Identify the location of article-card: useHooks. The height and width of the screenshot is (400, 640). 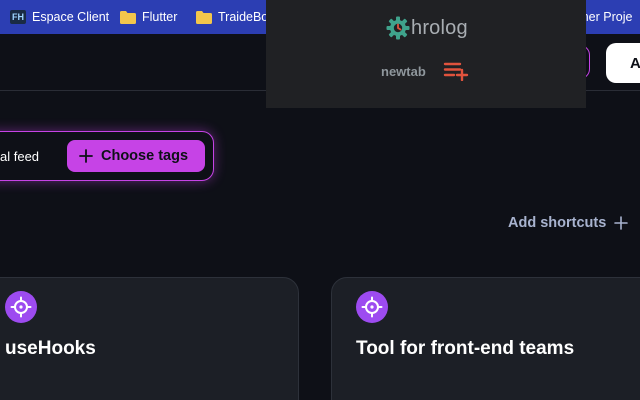
(149, 338).